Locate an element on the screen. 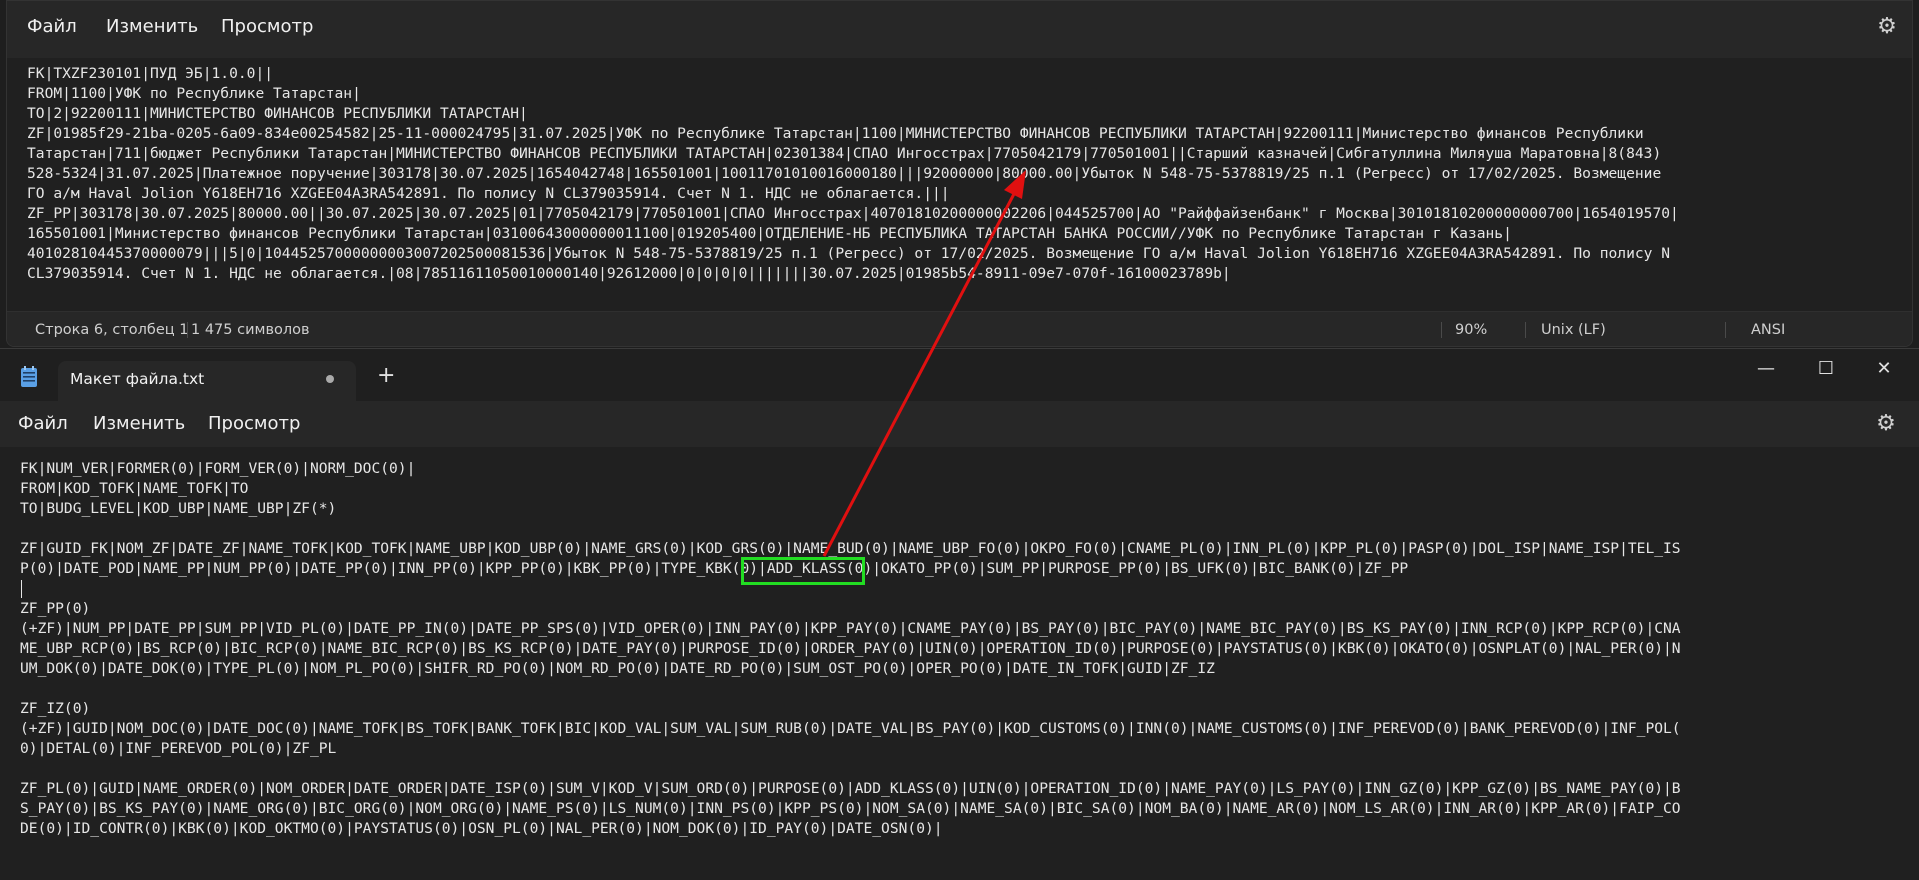 The width and height of the screenshot is (1919, 880). status-position: Строка 6, столбец 1 is located at coordinates (112, 330).